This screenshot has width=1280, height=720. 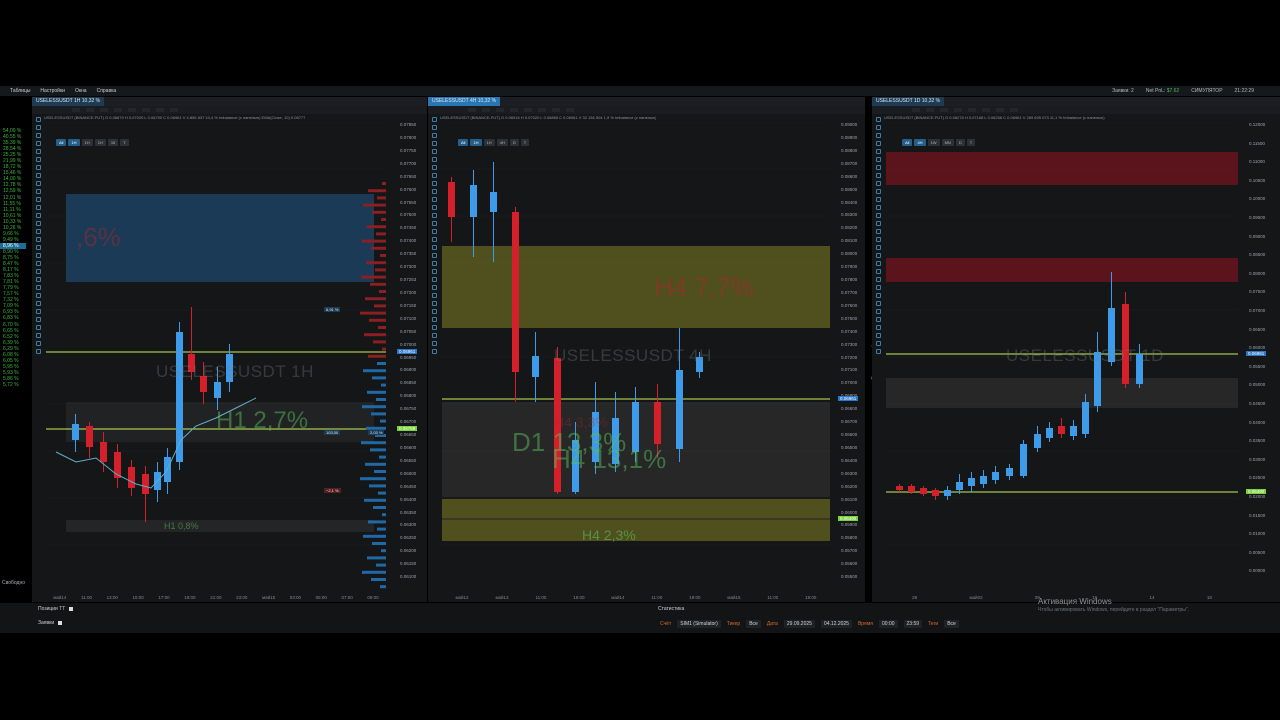 What do you see at coordinates (13, 385) in the screenshot?
I see `percent-item: 5,72 %` at bounding box center [13, 385].